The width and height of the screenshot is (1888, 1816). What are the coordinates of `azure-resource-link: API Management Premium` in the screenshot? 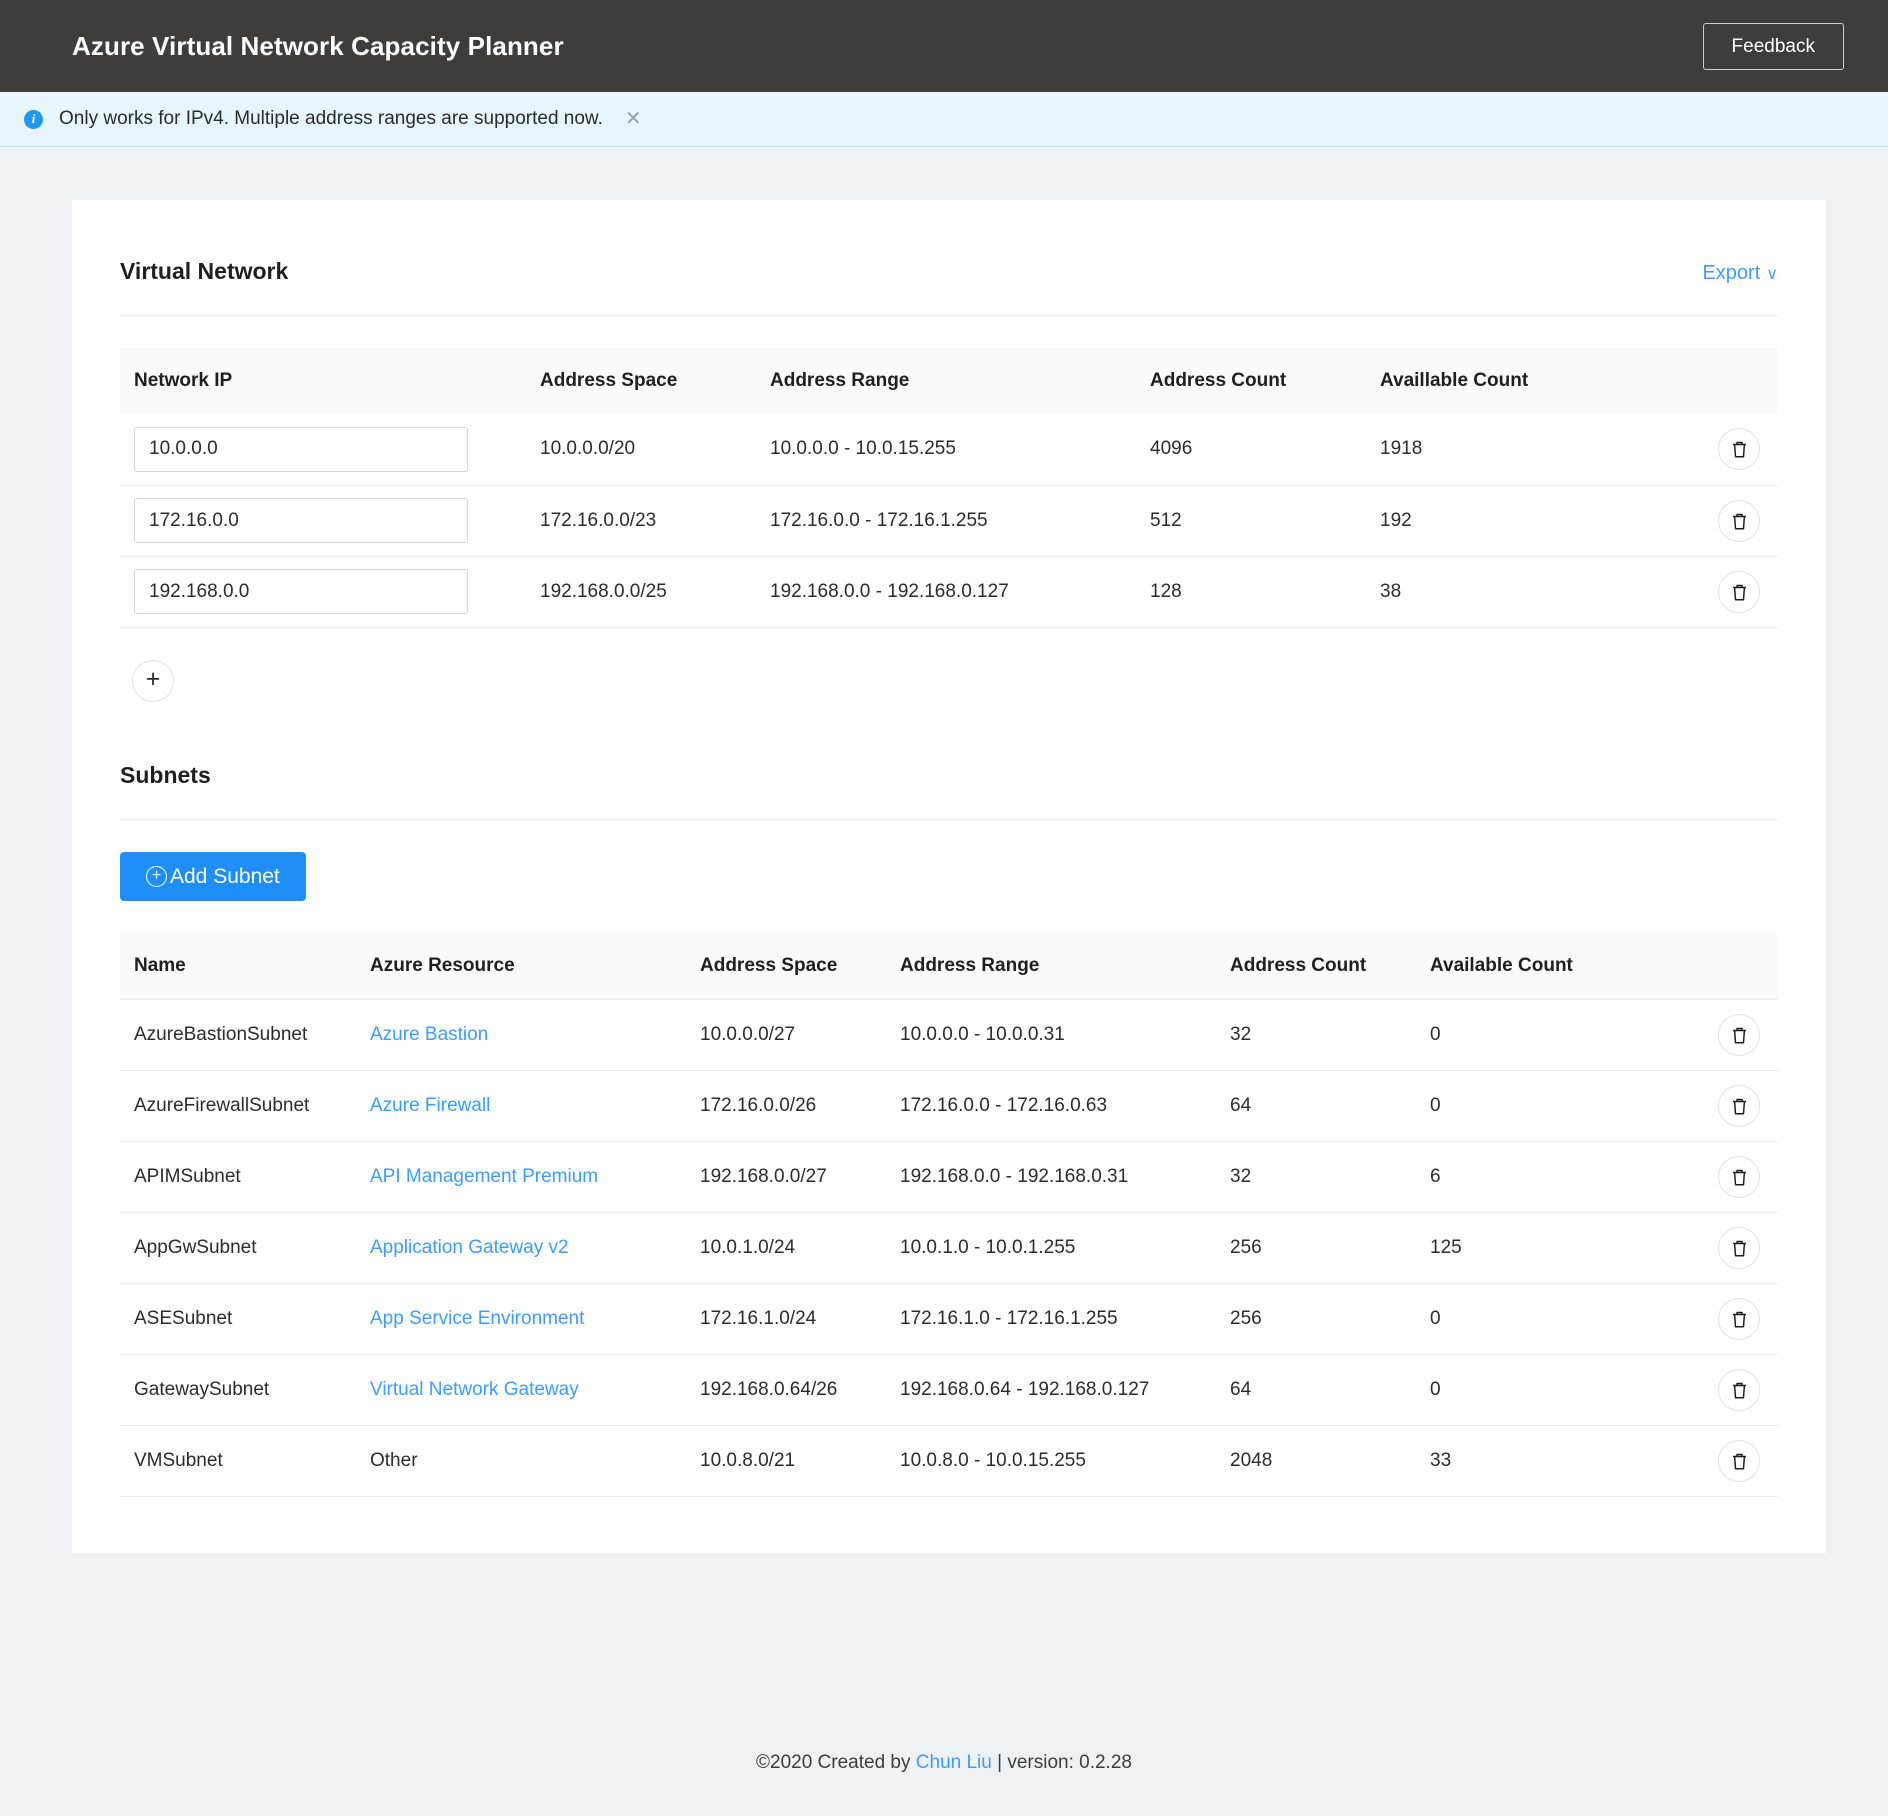 It's located at (484, 1176).